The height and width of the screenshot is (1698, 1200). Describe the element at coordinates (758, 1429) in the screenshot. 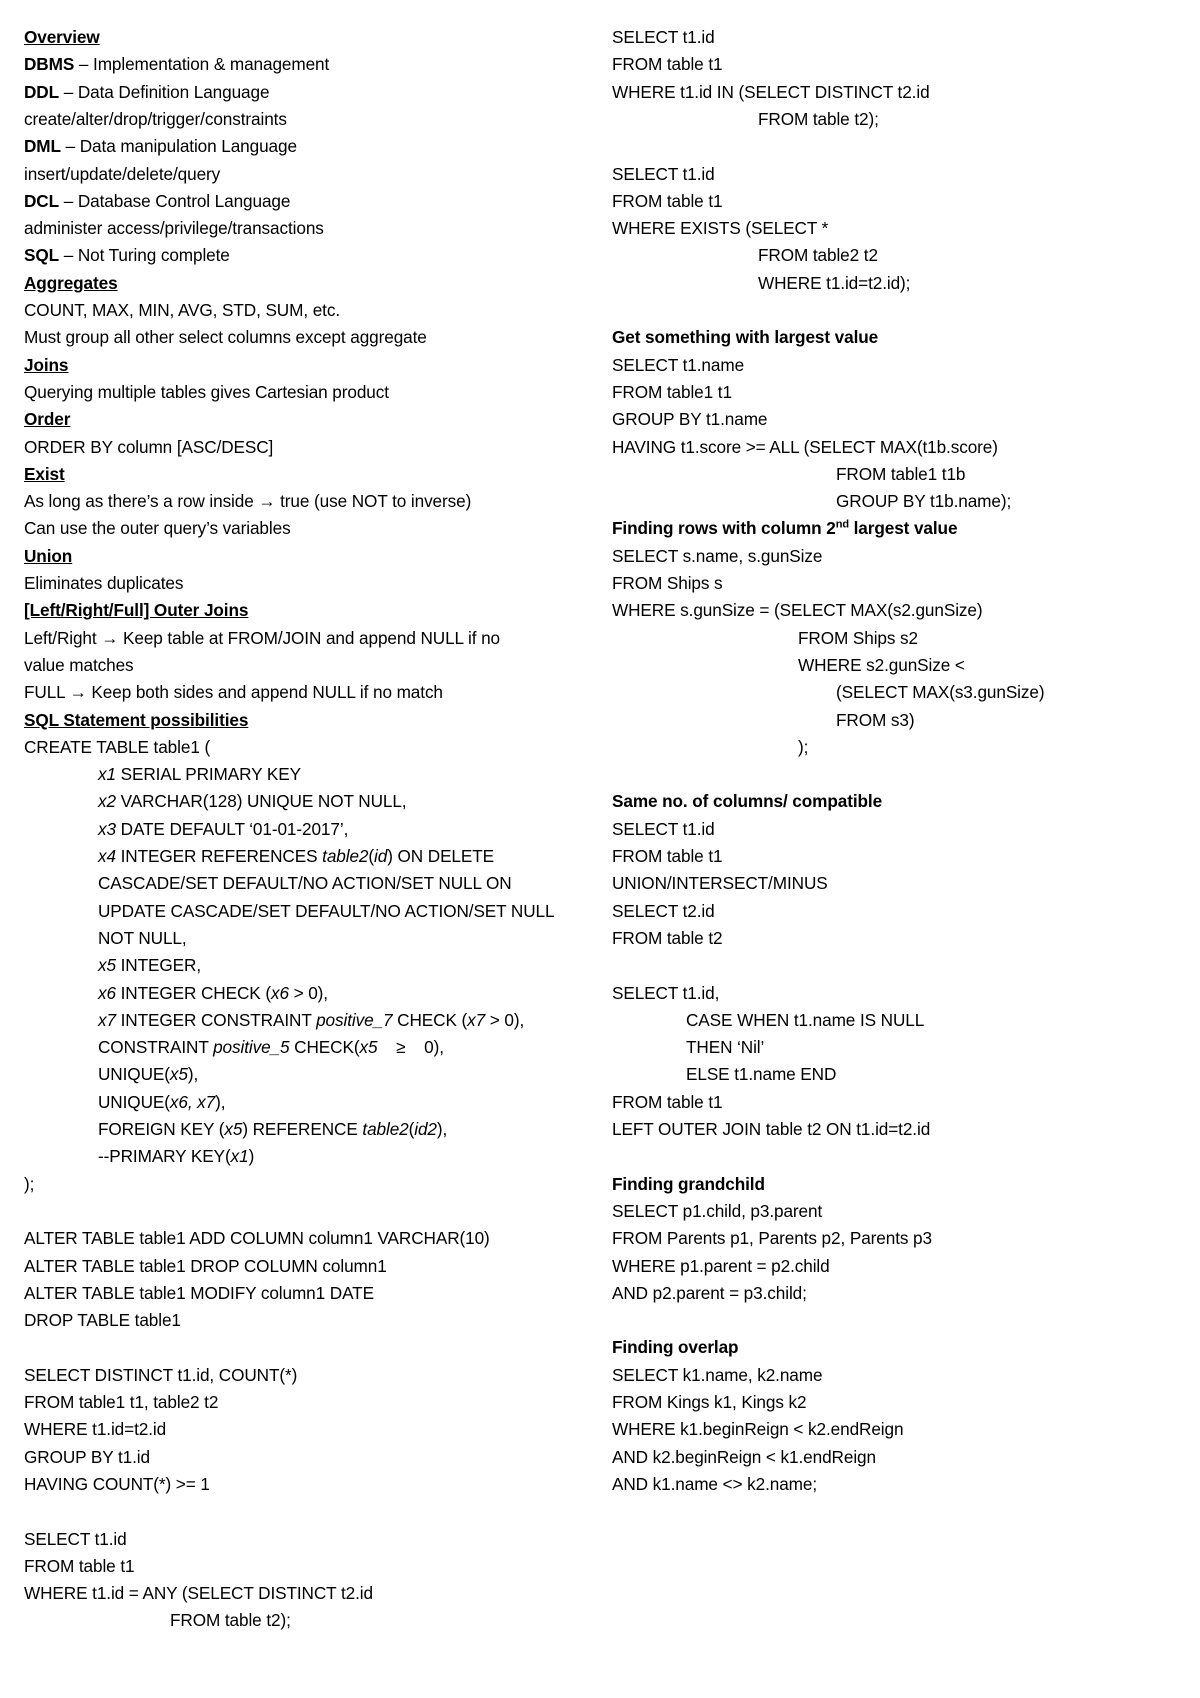

I see `text-line: WHERE k1.beginReign < k2.endReign` at that location.